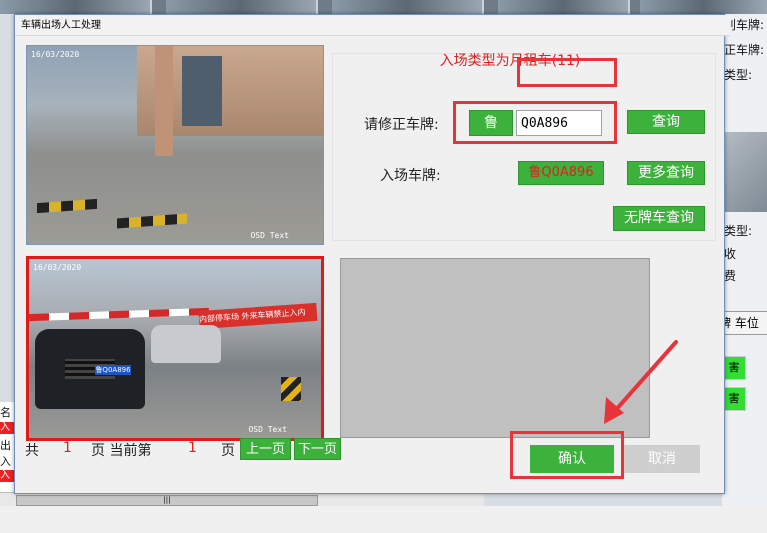 The image size is (767, 533). I want to click on background-tabs: 牌 车位, so click(742, 323).